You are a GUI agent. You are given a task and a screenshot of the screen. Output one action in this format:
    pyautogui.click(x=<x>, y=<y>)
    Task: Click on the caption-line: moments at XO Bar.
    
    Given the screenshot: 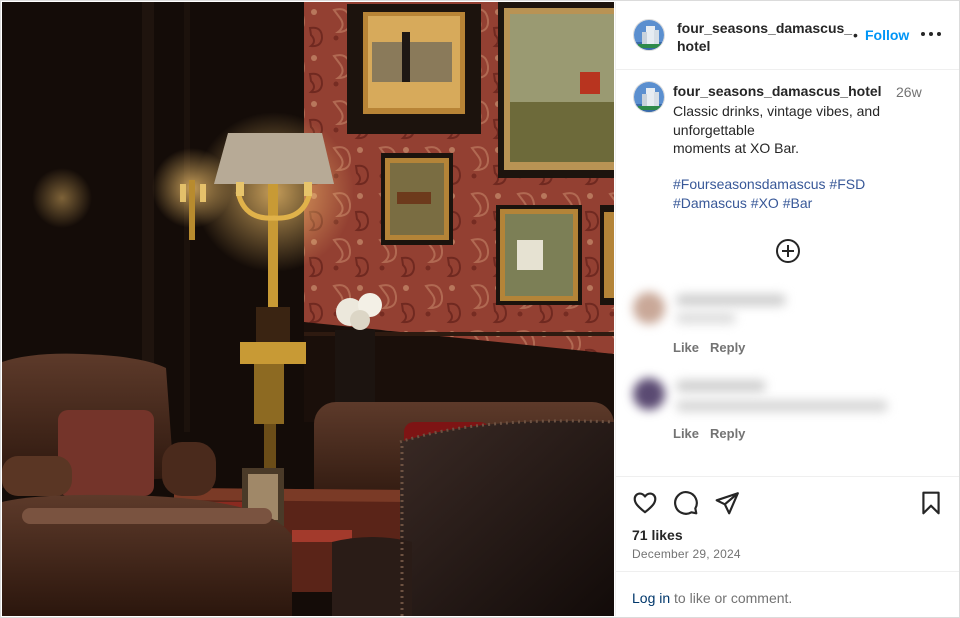 What is the action you would take?
    pyautogui.click(x=736, y=148)
    